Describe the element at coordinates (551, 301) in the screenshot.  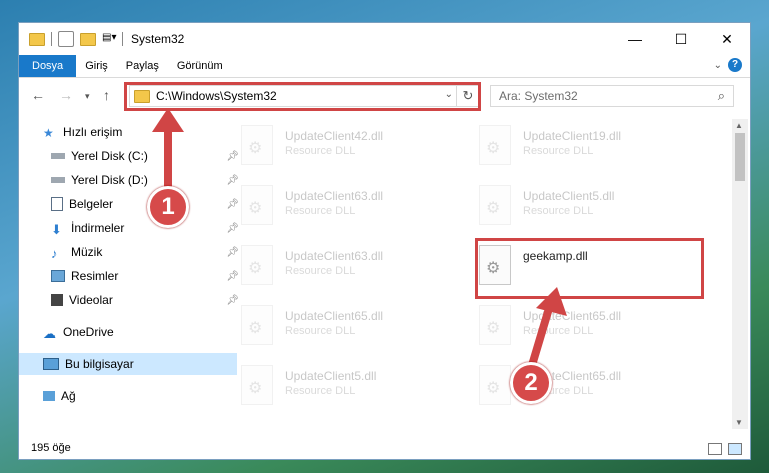
I see `arrow-2-head` at that location.